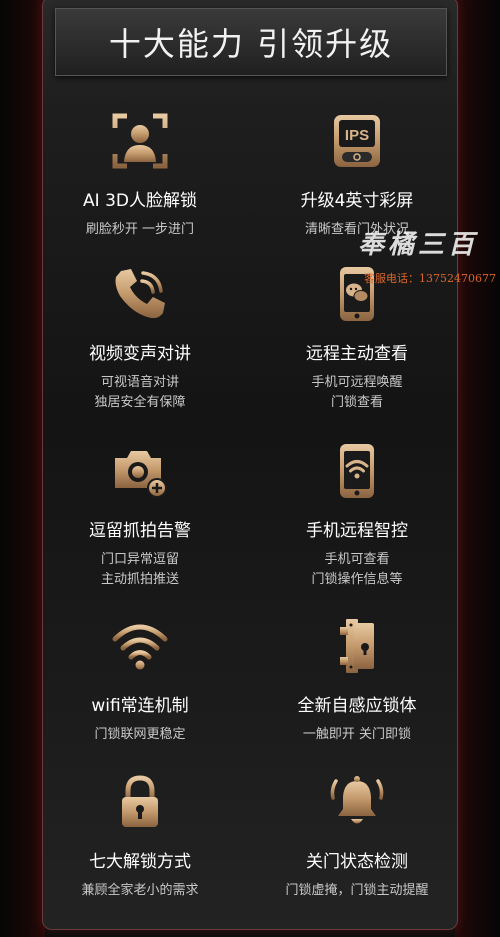  Describe the element at coordinates (140, 890) in the screenshot. I see `feature-desc: 兼顾全家老小的需求` at that location.